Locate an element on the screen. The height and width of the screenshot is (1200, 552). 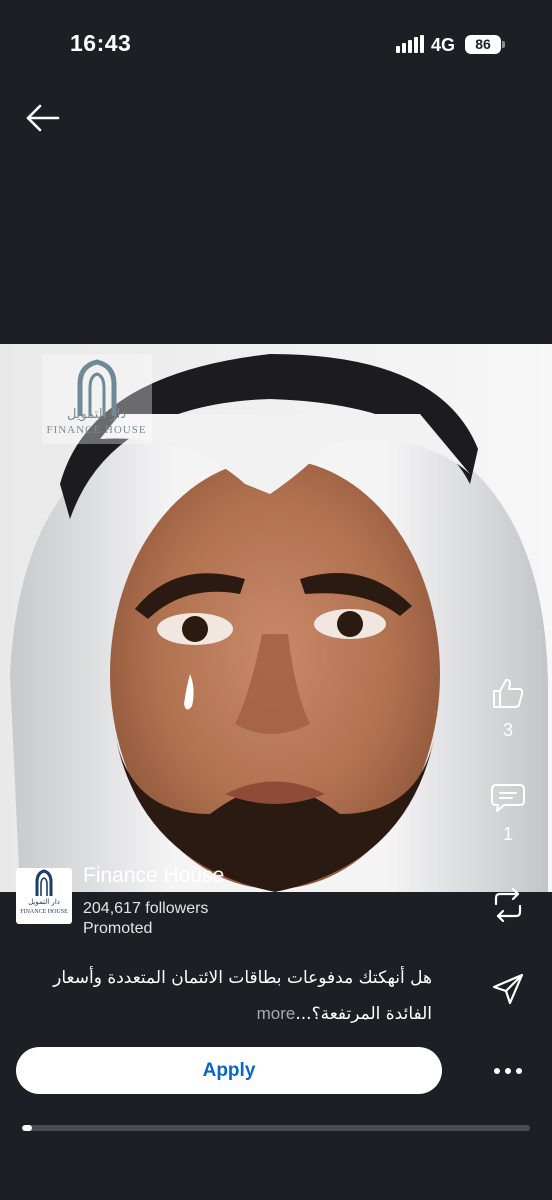
sponsor-logo-english-text: FINANCE HOUSE is located at coordinates (44, 912).